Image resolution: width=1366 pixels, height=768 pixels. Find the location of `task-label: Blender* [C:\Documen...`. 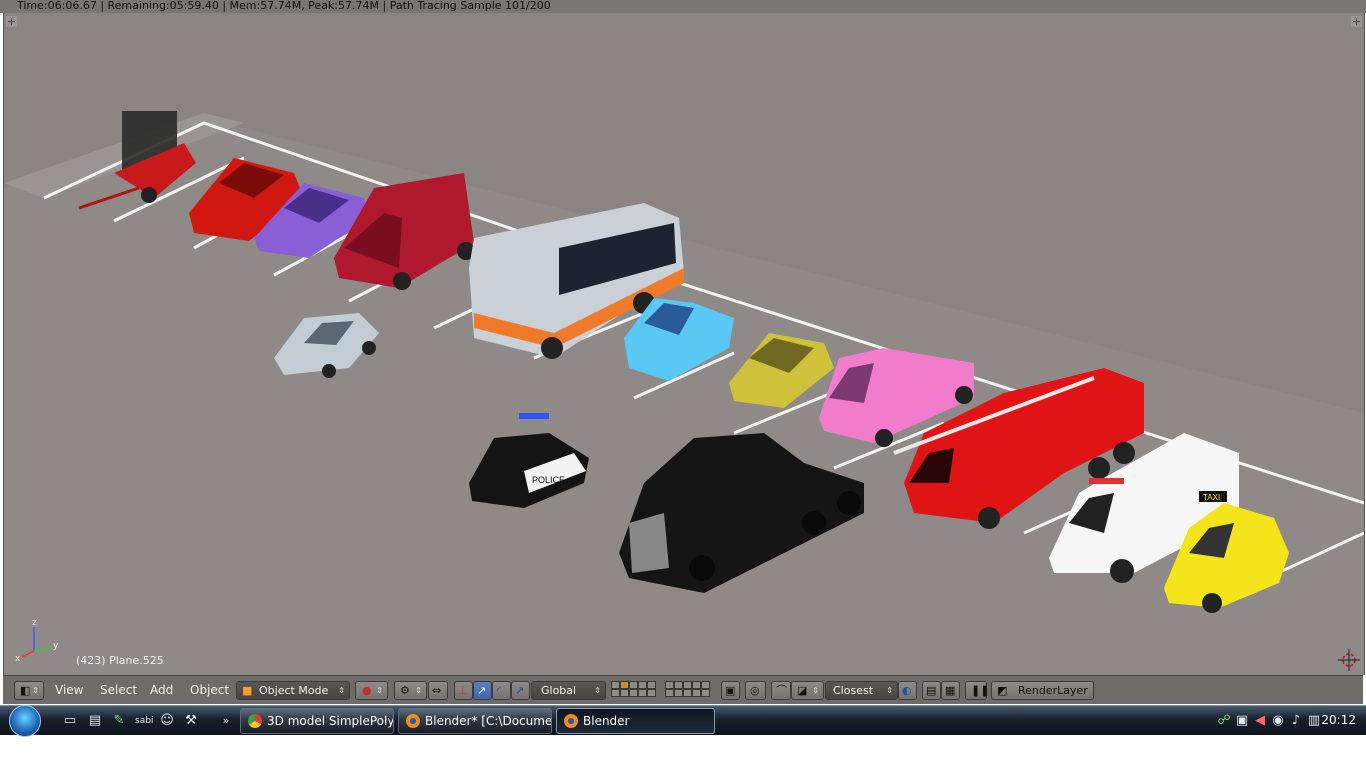

task-label: Blender* [C:\Documen... is located at coordinates (488, 721).